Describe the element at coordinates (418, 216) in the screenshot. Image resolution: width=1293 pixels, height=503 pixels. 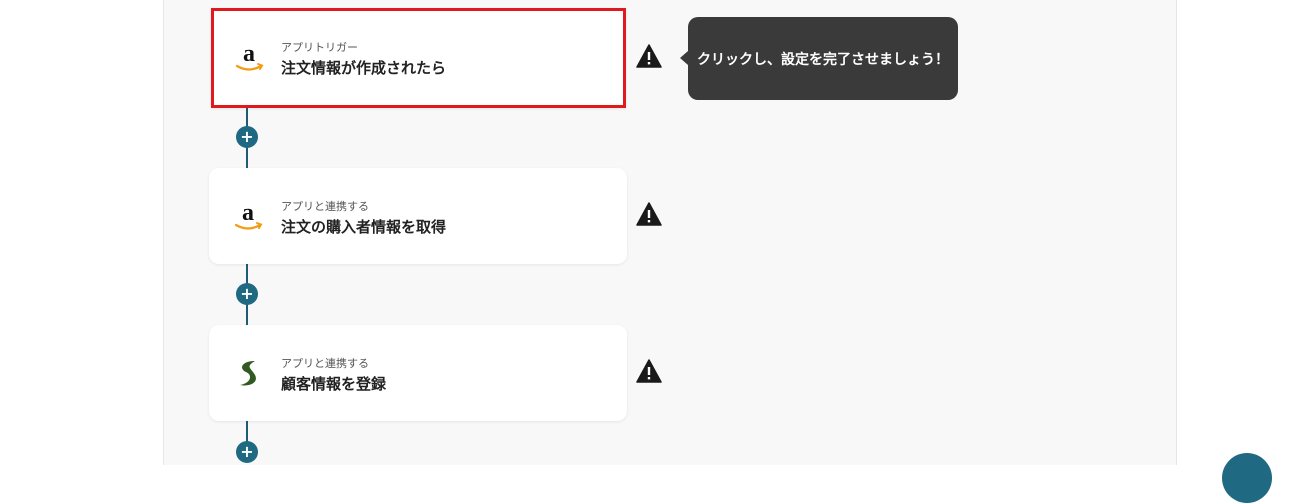
I see `flow-step-get-buyer: a アプリと連携する 注文の購入者情報を取得` at that location.